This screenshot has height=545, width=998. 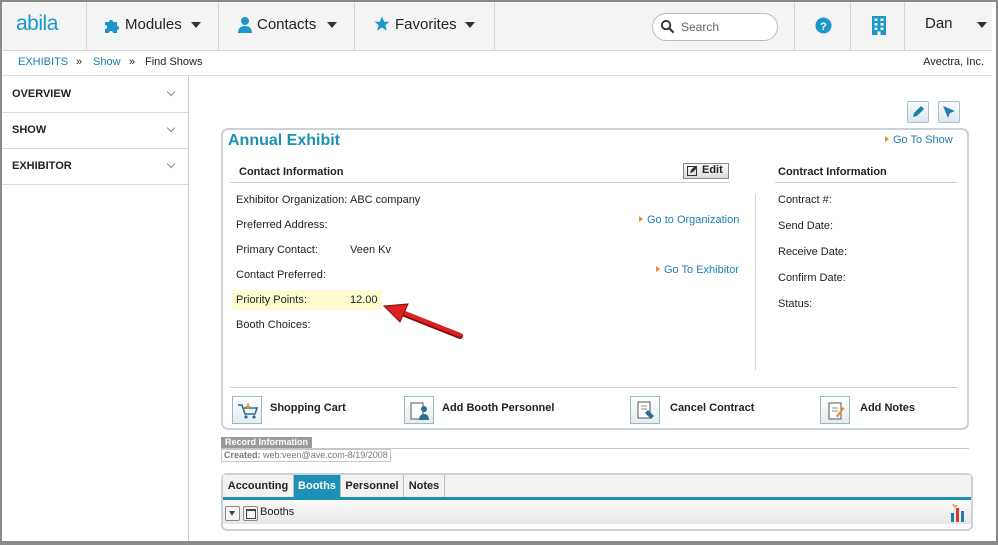 I want to click on tab-personnel: Personnel, so click(x=372, y=486).